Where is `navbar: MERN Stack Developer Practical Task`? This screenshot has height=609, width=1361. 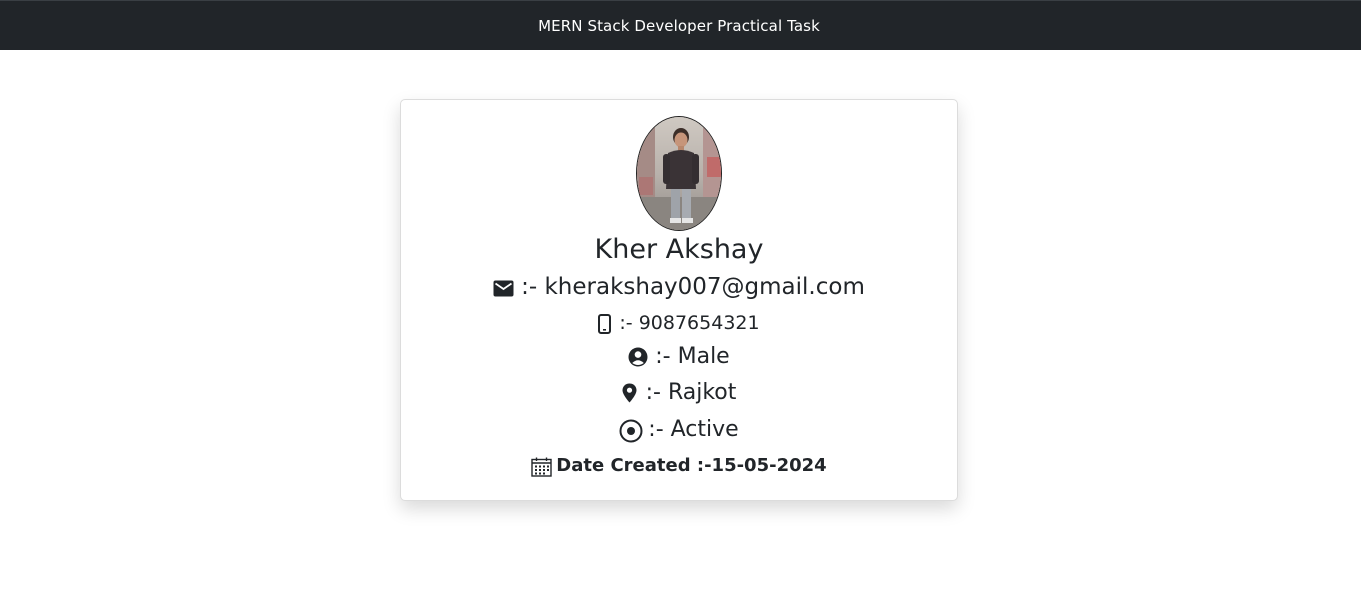
navbar: MERN Stack Developer Practical Task is located at coordinates (680, 25).